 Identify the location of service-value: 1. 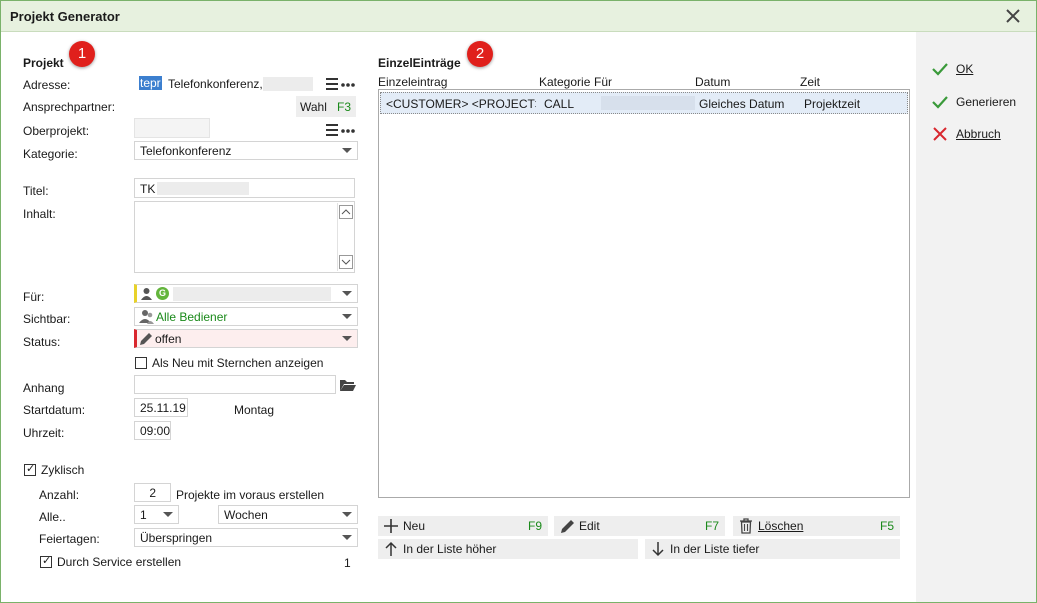
(347, 563).